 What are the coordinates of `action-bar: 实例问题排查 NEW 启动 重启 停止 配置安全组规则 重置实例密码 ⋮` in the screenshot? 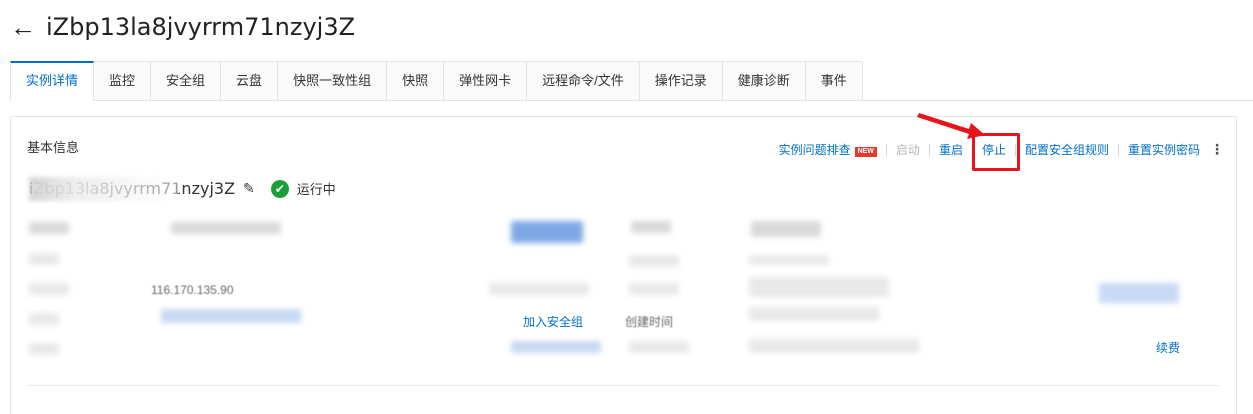 It's located at (1001, 149).